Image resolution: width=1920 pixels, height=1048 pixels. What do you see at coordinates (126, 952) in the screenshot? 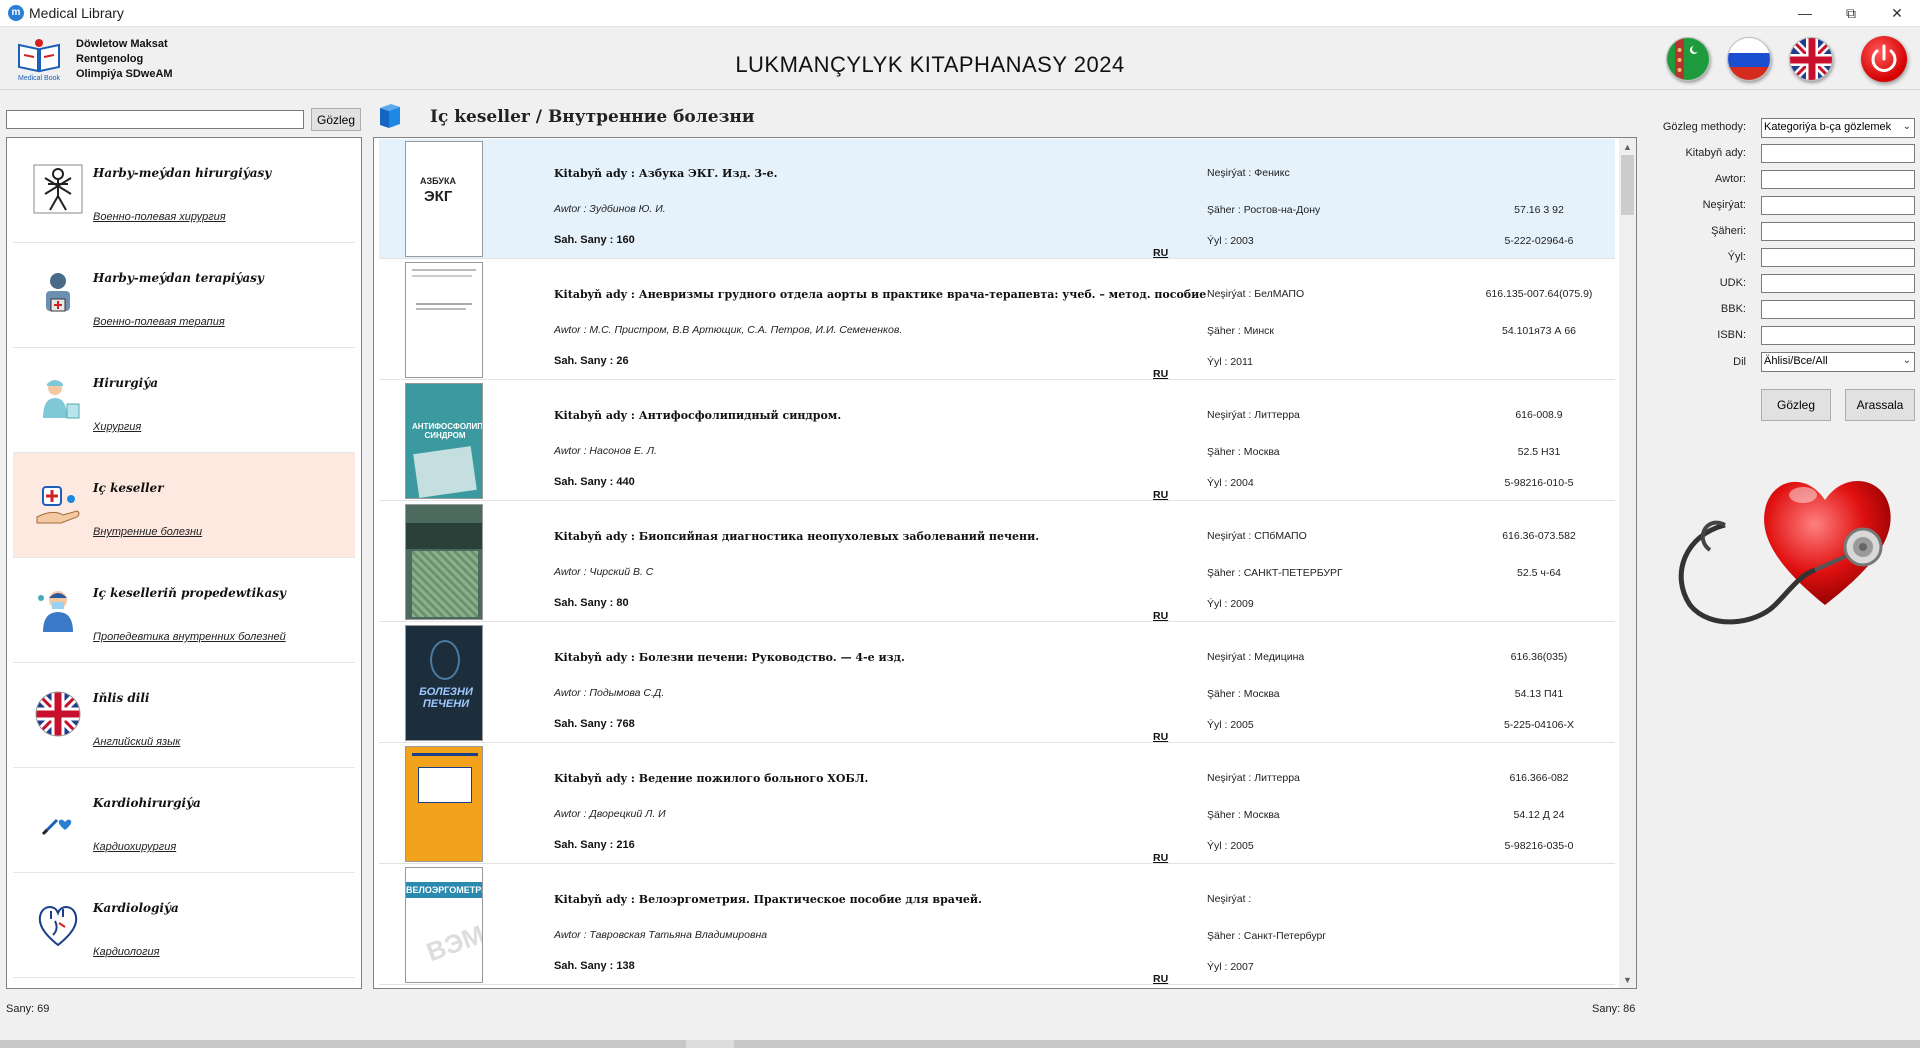
I see `category-subtitle-link: Кардиология` at bounding box center [126, 952].